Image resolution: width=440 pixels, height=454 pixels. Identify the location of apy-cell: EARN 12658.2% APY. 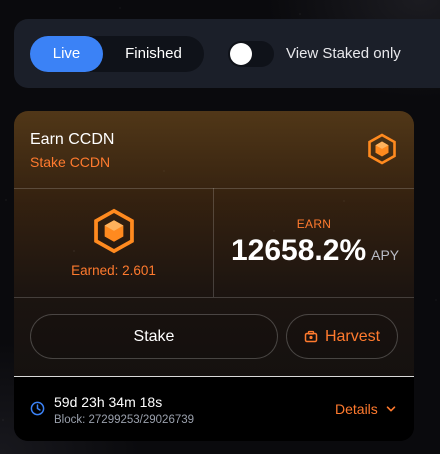
(314, 242).